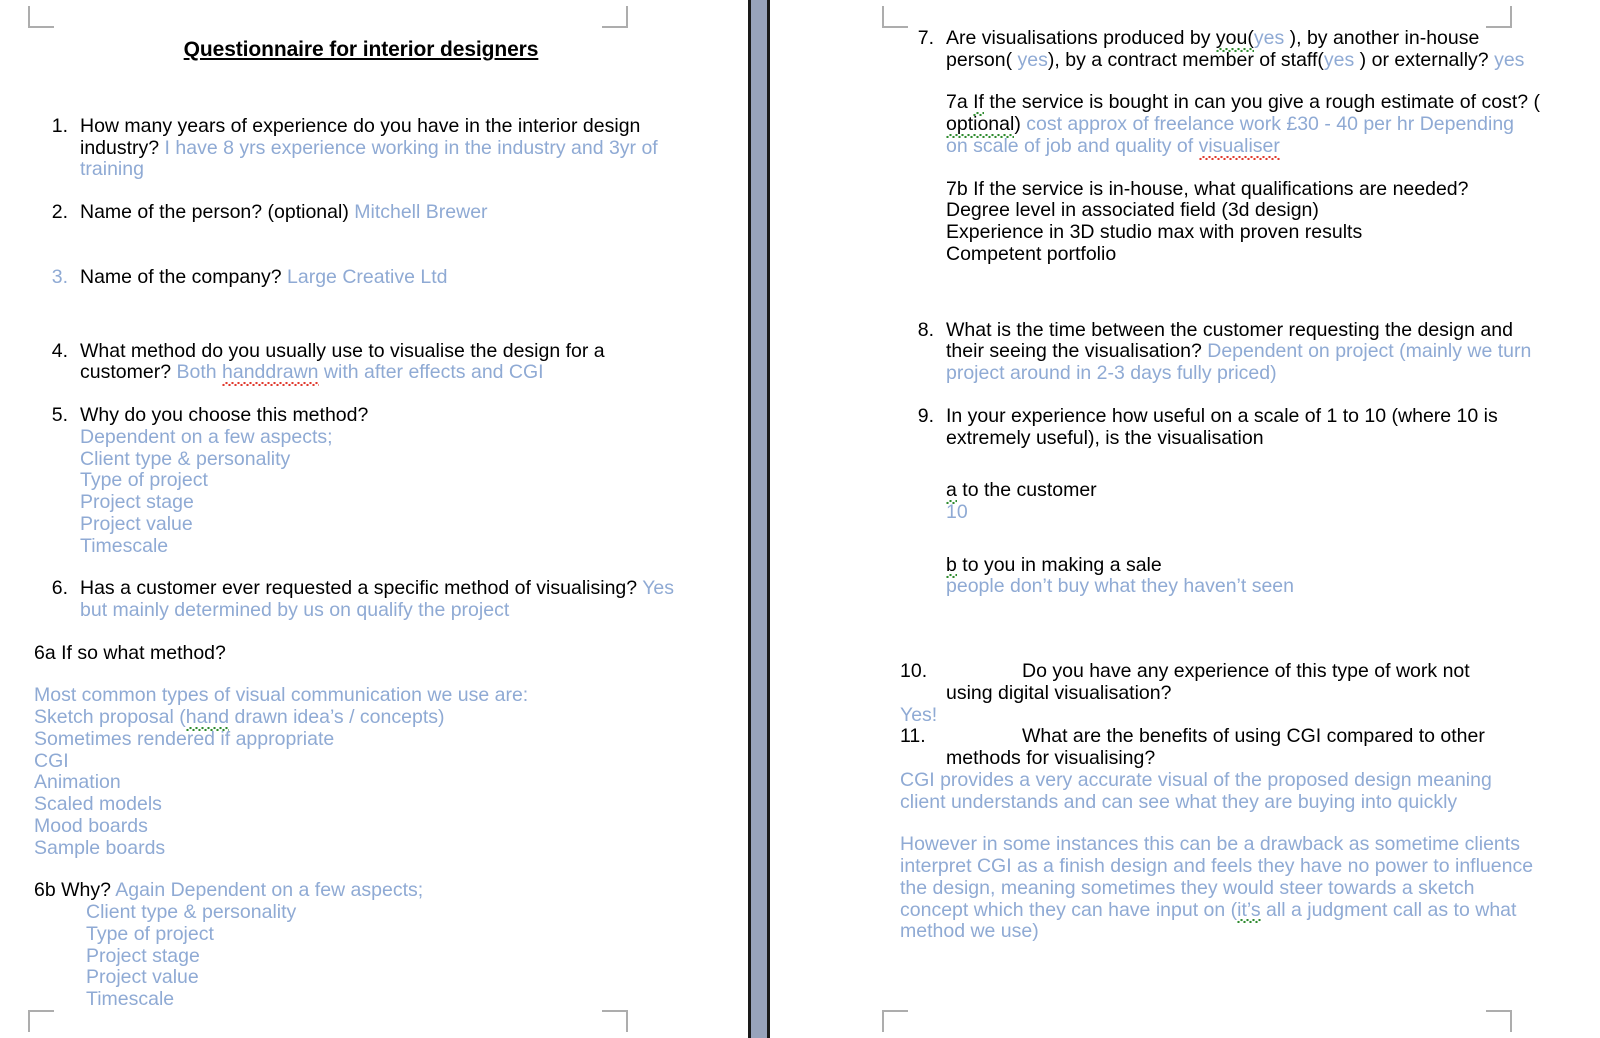  I want to click on answer-yes-2: yes, so click(1032, 59).